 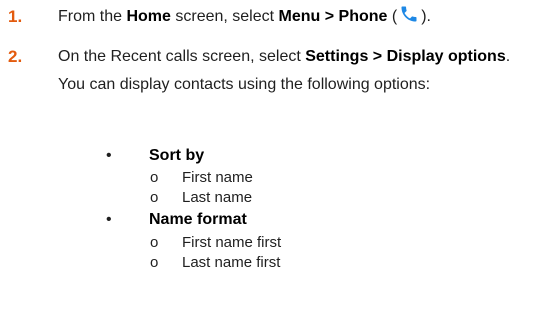 I want to click on sub-option-label: Last name, so click(x=217, y=197).